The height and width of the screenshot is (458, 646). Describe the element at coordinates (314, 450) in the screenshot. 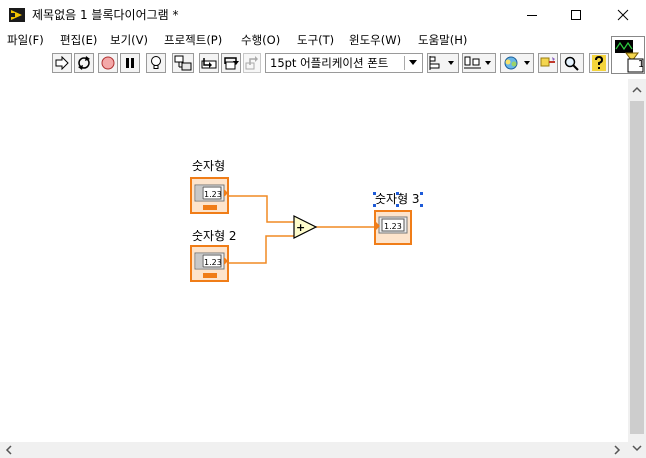

I see `horizontal-scrollbar` at that location.